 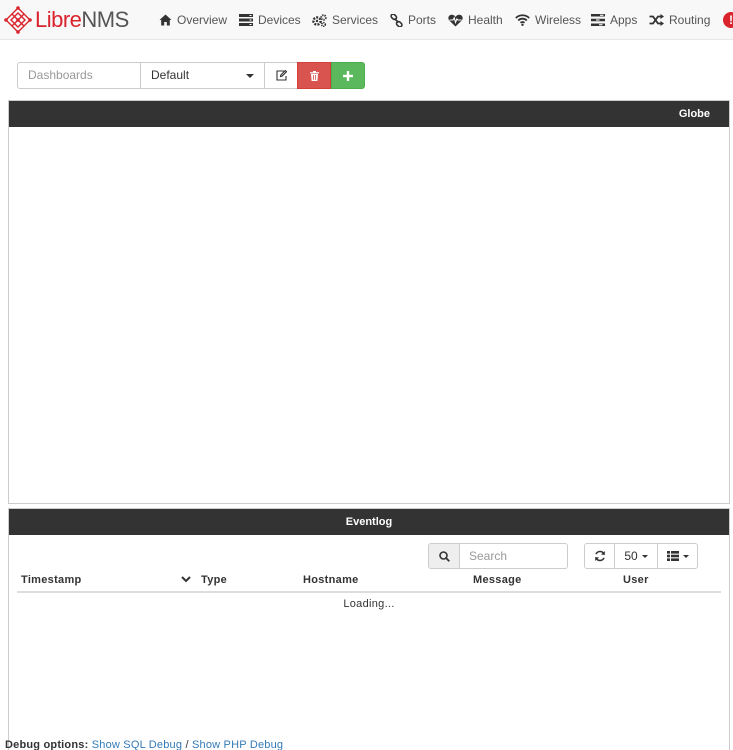 What do you see at coordinates (51, 580) in the screenshot?
I see `column-header-timestamp: Timestamp` at bounding box center [51, 580].